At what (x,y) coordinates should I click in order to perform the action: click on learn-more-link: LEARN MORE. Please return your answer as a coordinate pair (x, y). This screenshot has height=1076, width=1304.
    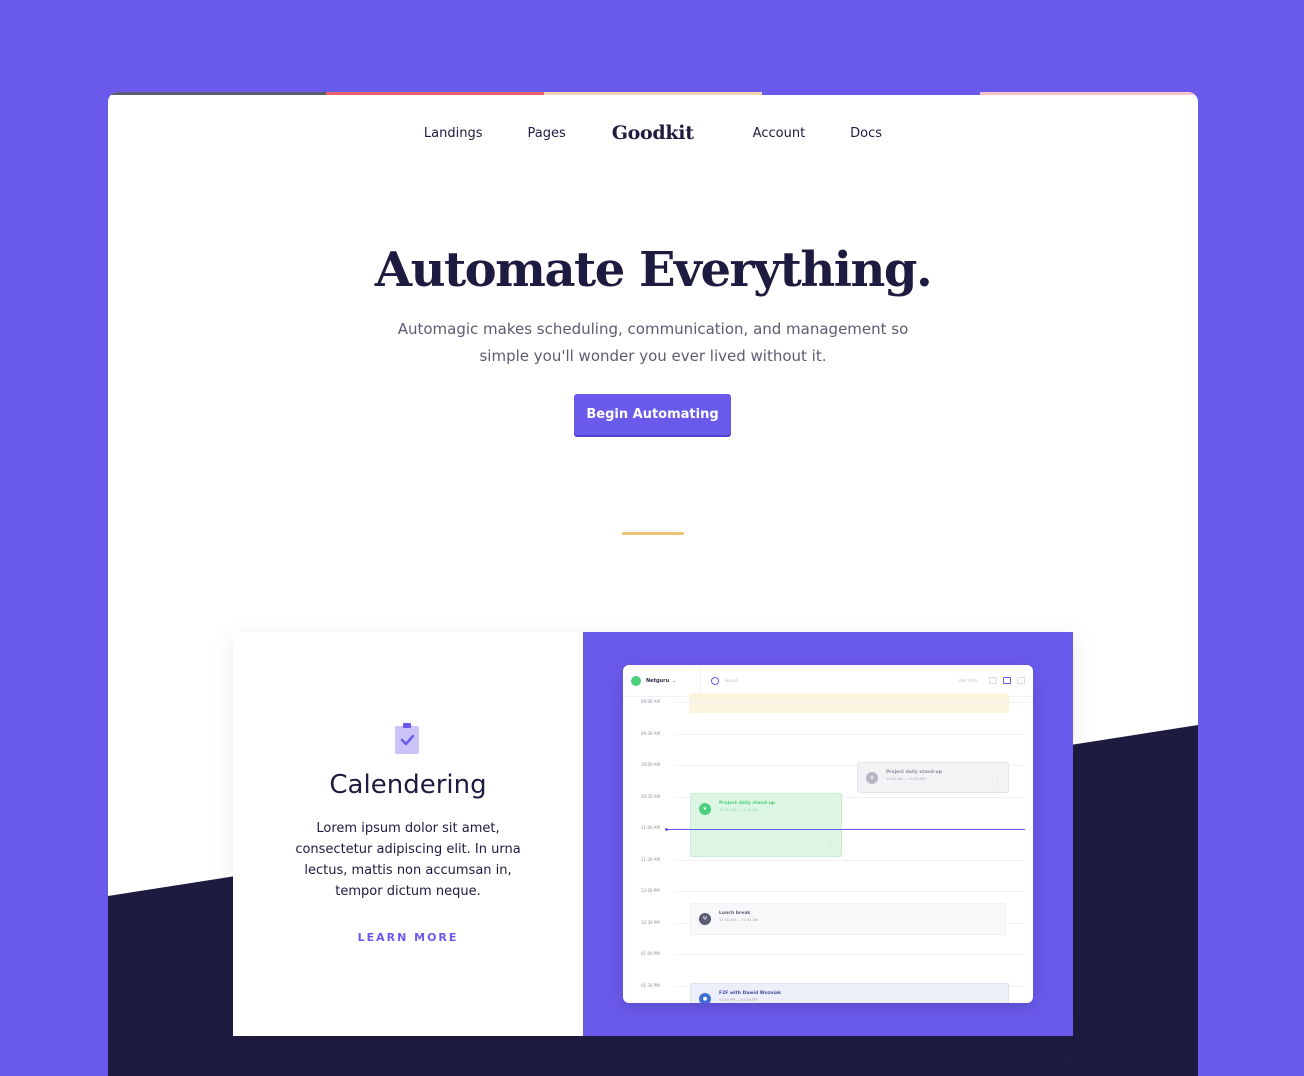
    Looking at the image, I should click on (408, 937).